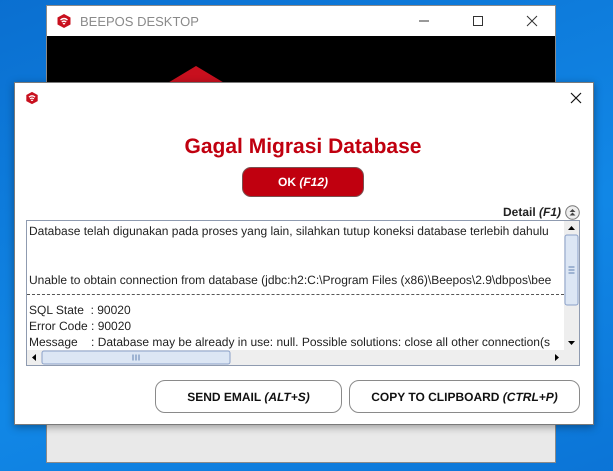 This screenshot has height=471, width=613. What do you see at coordinates (80, 310) in the screenshot?
I see `detail-line: SQL State : 90020` at bounding box center [80, 310].